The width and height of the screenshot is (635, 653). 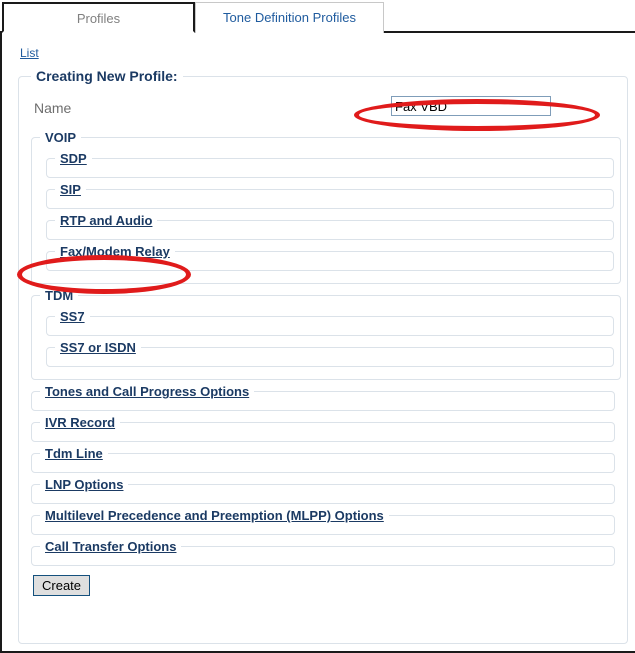 I want to click on tab-bar: Profiles Tone Definition Profiles, so click(x=317, y=16).